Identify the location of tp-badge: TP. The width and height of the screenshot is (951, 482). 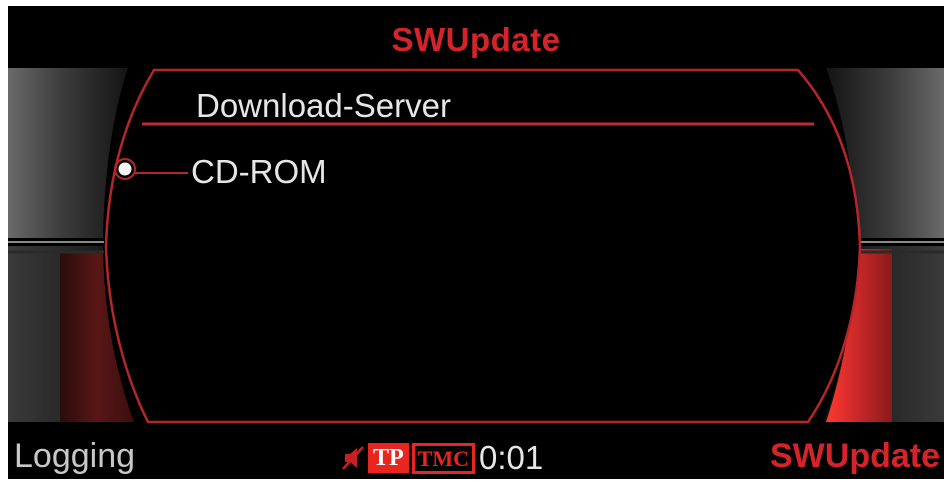
(388, 458).